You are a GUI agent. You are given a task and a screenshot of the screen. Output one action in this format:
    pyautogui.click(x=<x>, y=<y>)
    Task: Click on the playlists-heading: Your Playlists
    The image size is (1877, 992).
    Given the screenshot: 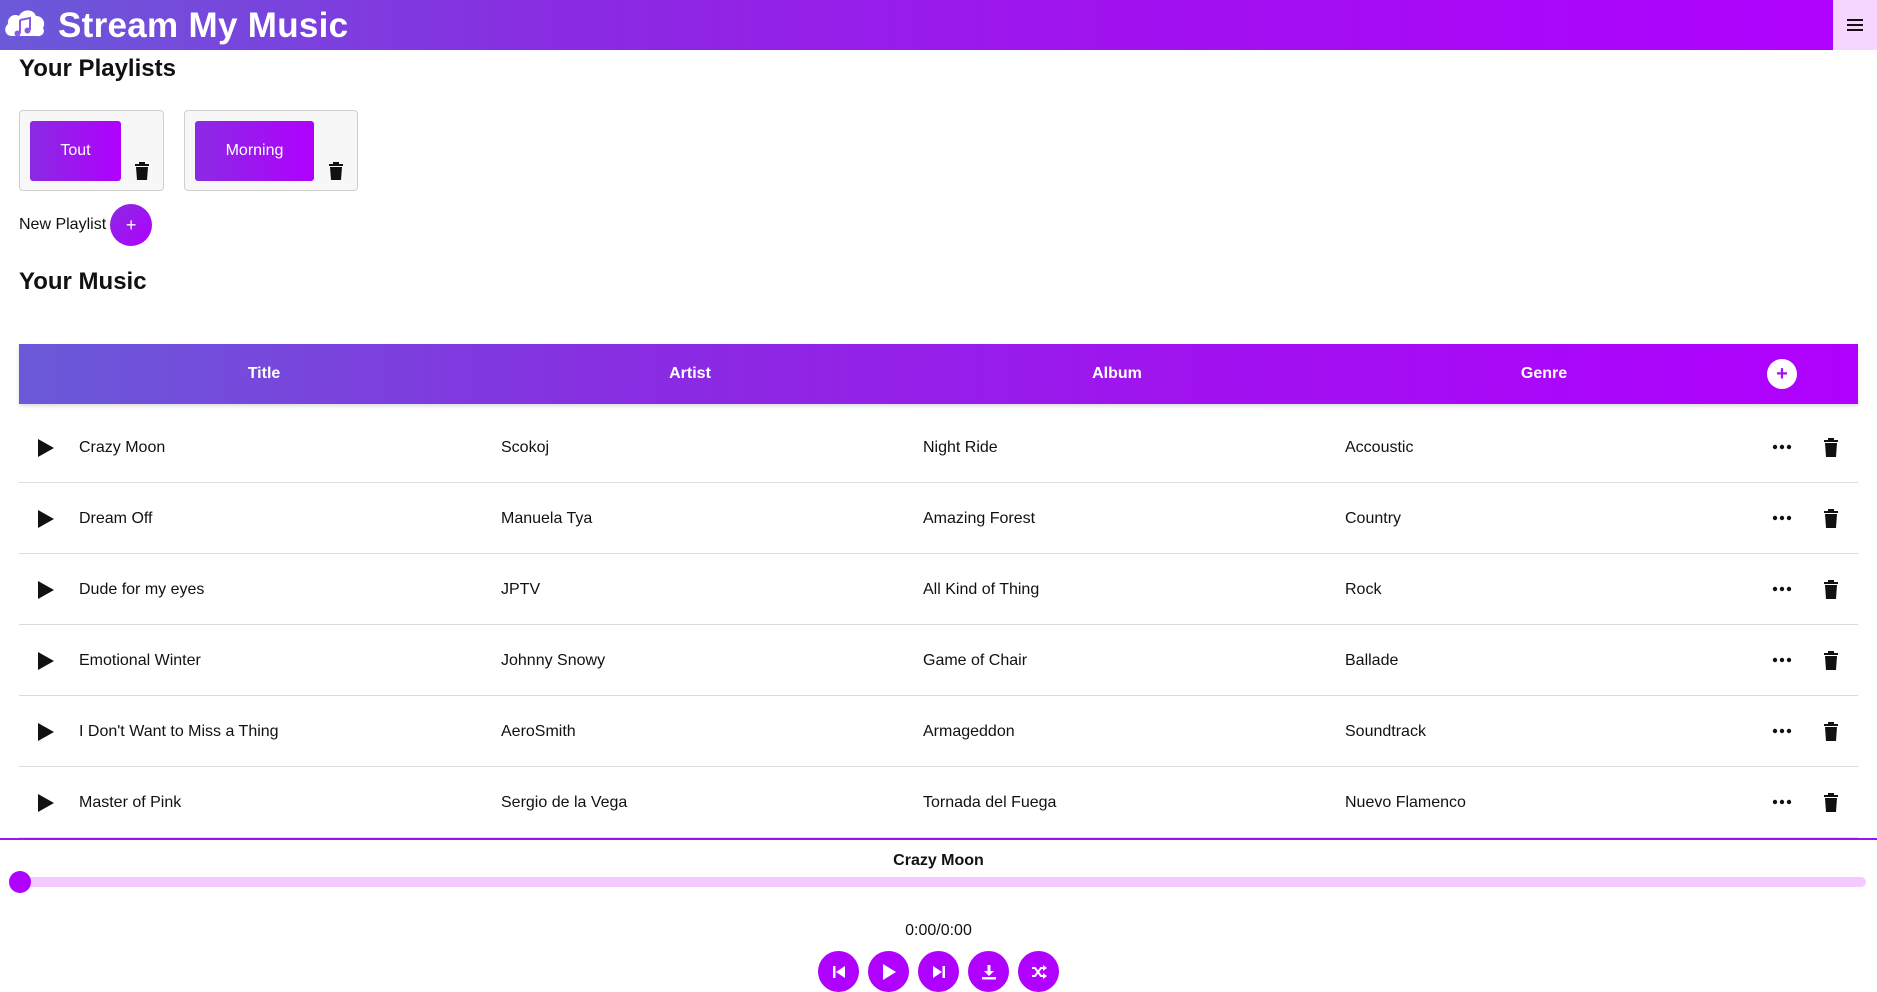 What is the action you would take?
    pyautogui.click(x=97, y=68)
    